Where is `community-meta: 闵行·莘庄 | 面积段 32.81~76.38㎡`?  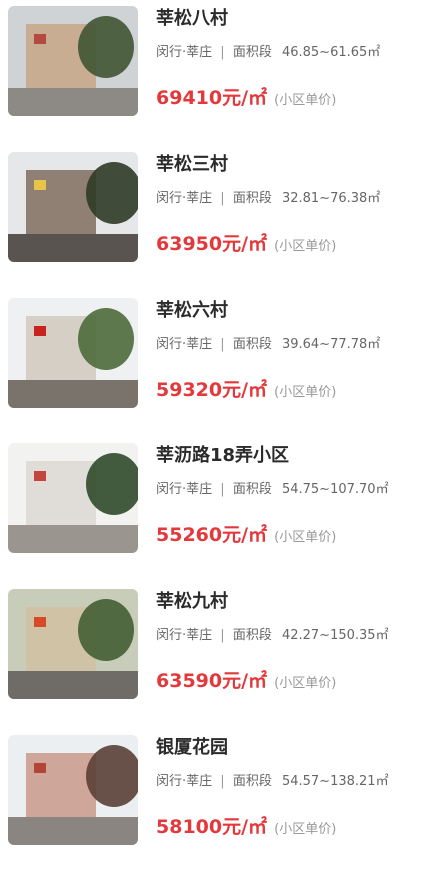
community-meta: 闵行·莘庄 | 面积段 32.81~76.38㎡ is located at coordinates (268, 196).